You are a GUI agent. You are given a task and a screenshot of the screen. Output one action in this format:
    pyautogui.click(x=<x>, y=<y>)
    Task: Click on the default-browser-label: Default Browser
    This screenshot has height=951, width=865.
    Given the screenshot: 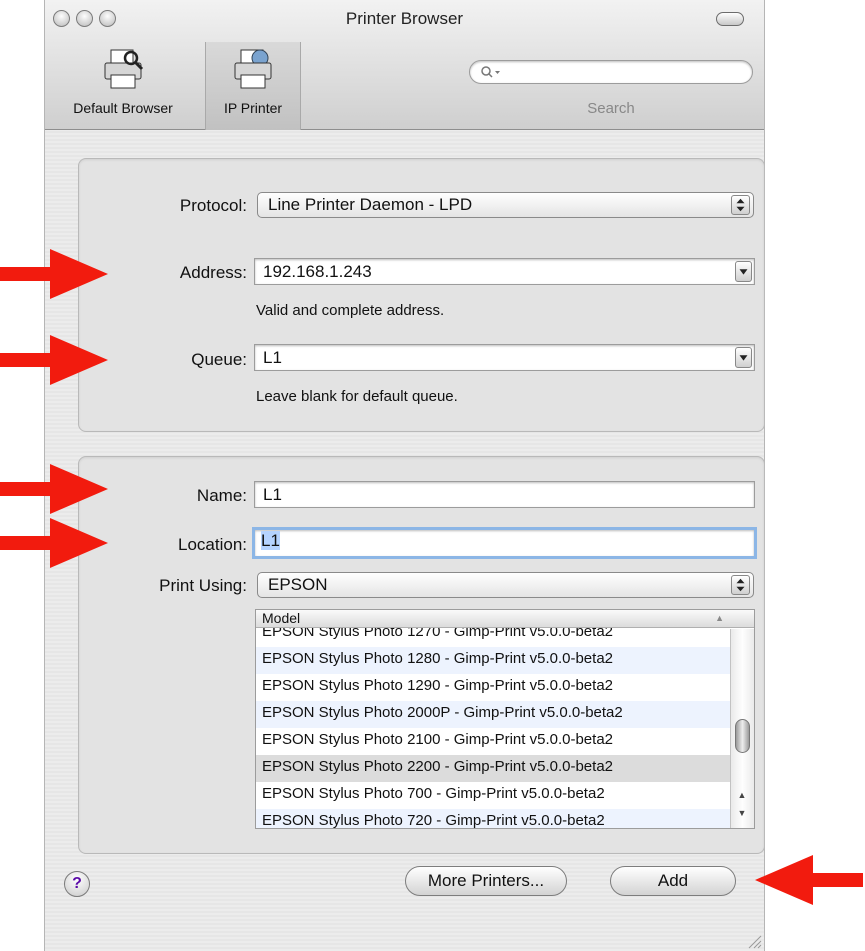 What is the action you would take?
    pyautogui.click(x=123, y=108)
    